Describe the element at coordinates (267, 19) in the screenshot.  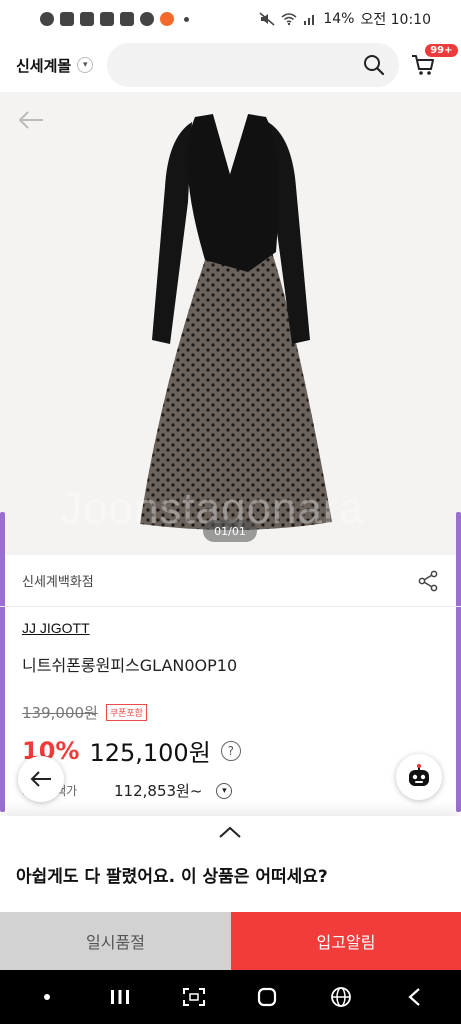
I see `mute-icon` at that location.